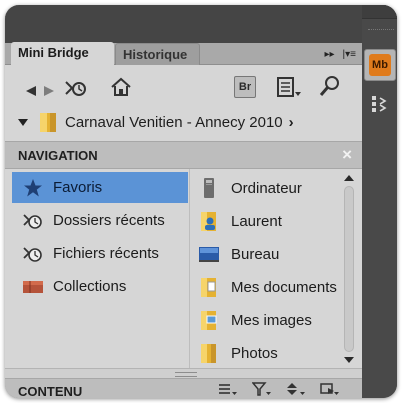 This screenshot has height=403, width=402. What do you see at coordinates (209, 254) in the screenshot?
I see `desktop-icon` at bounding box center [209, 254].